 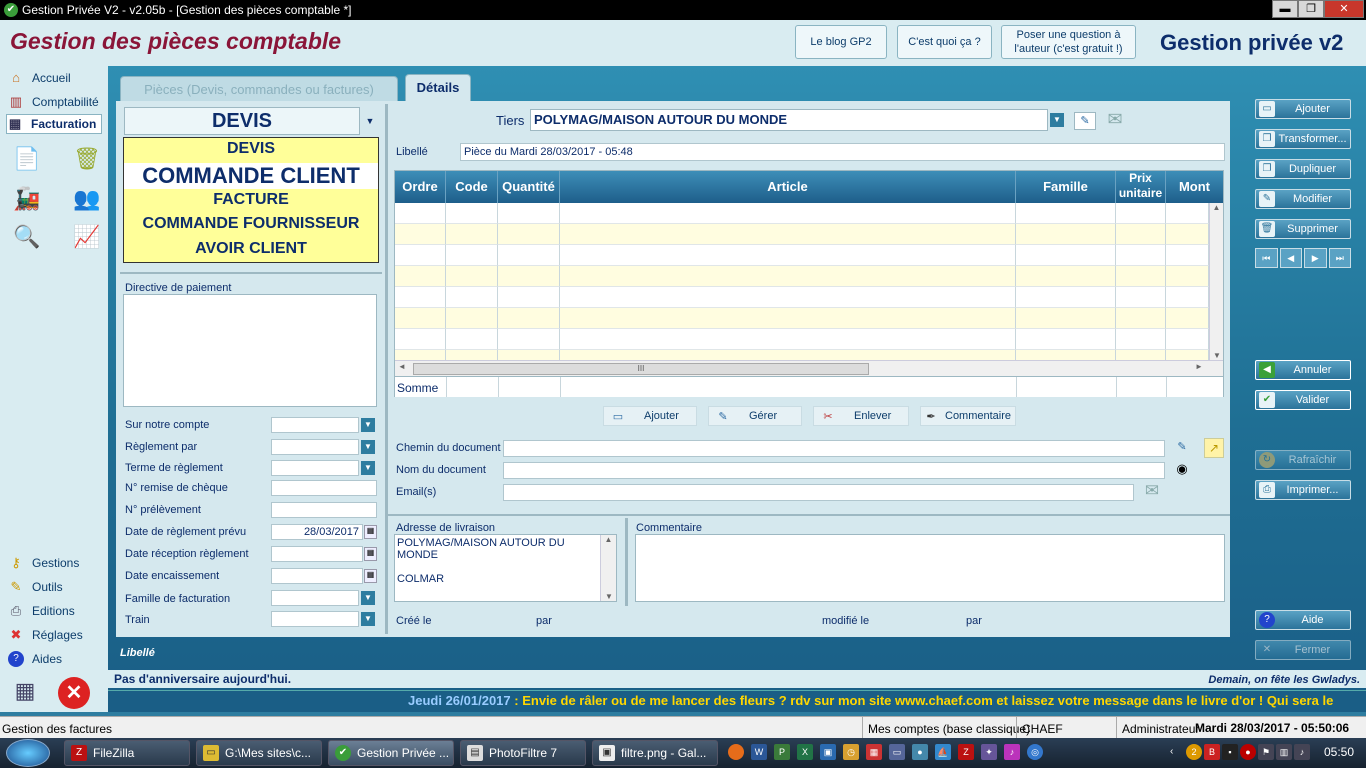 I want to click on vertical-scrollbar: ▲ ▼, so click(x=1216, y=281).